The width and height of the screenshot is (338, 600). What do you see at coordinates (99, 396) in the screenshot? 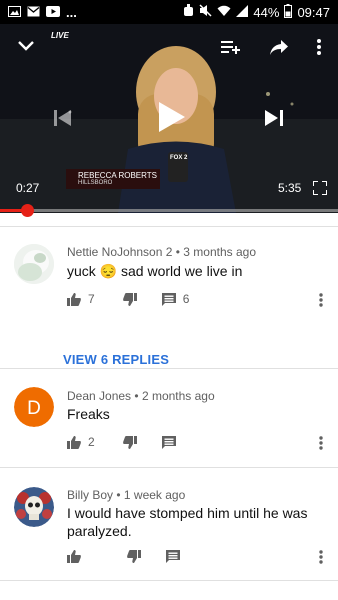
I see `comment-author: Dean Jones` at bounding box center [99, 396].